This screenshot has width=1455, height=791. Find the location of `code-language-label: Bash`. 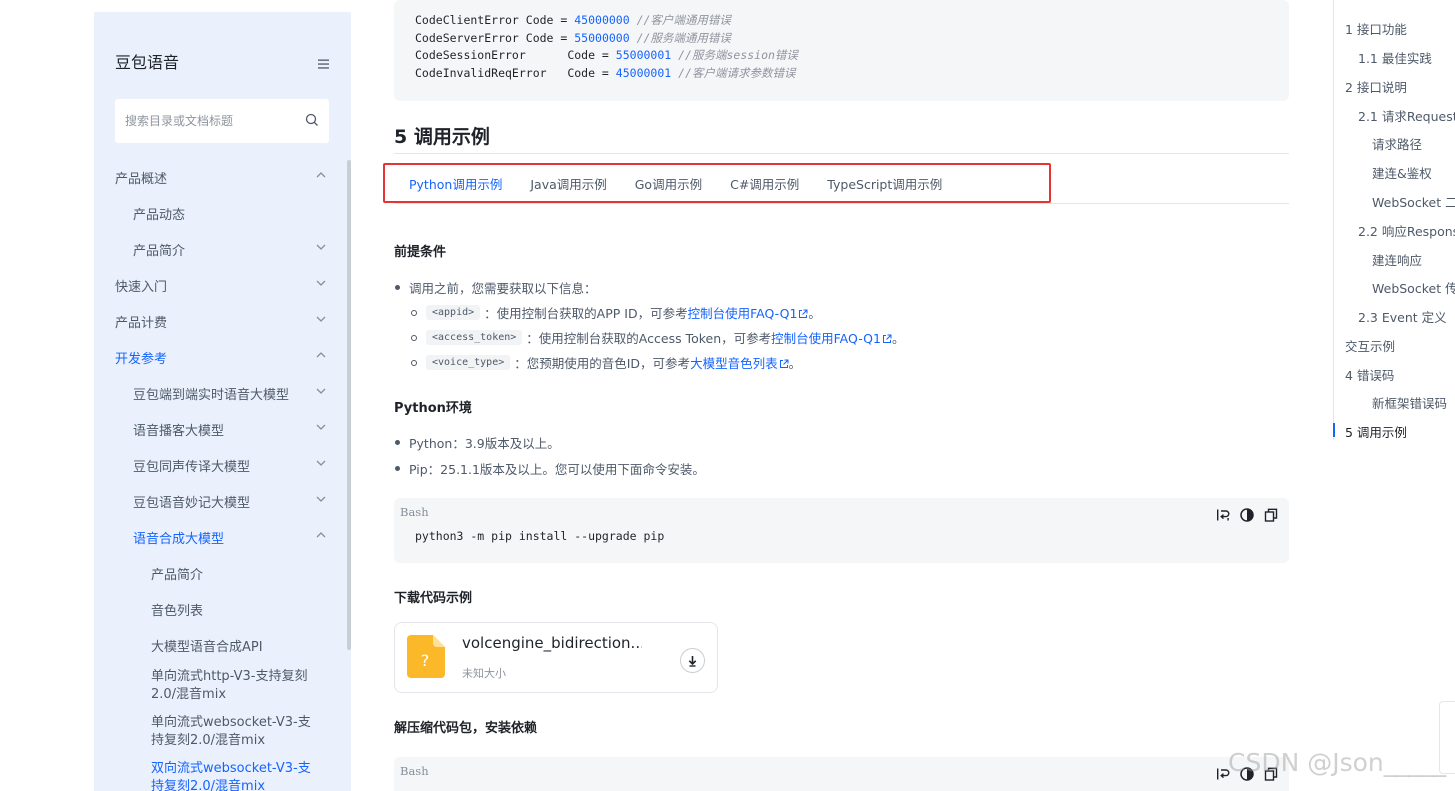

code-language-label: Bash is located at coordinates (414, 771).